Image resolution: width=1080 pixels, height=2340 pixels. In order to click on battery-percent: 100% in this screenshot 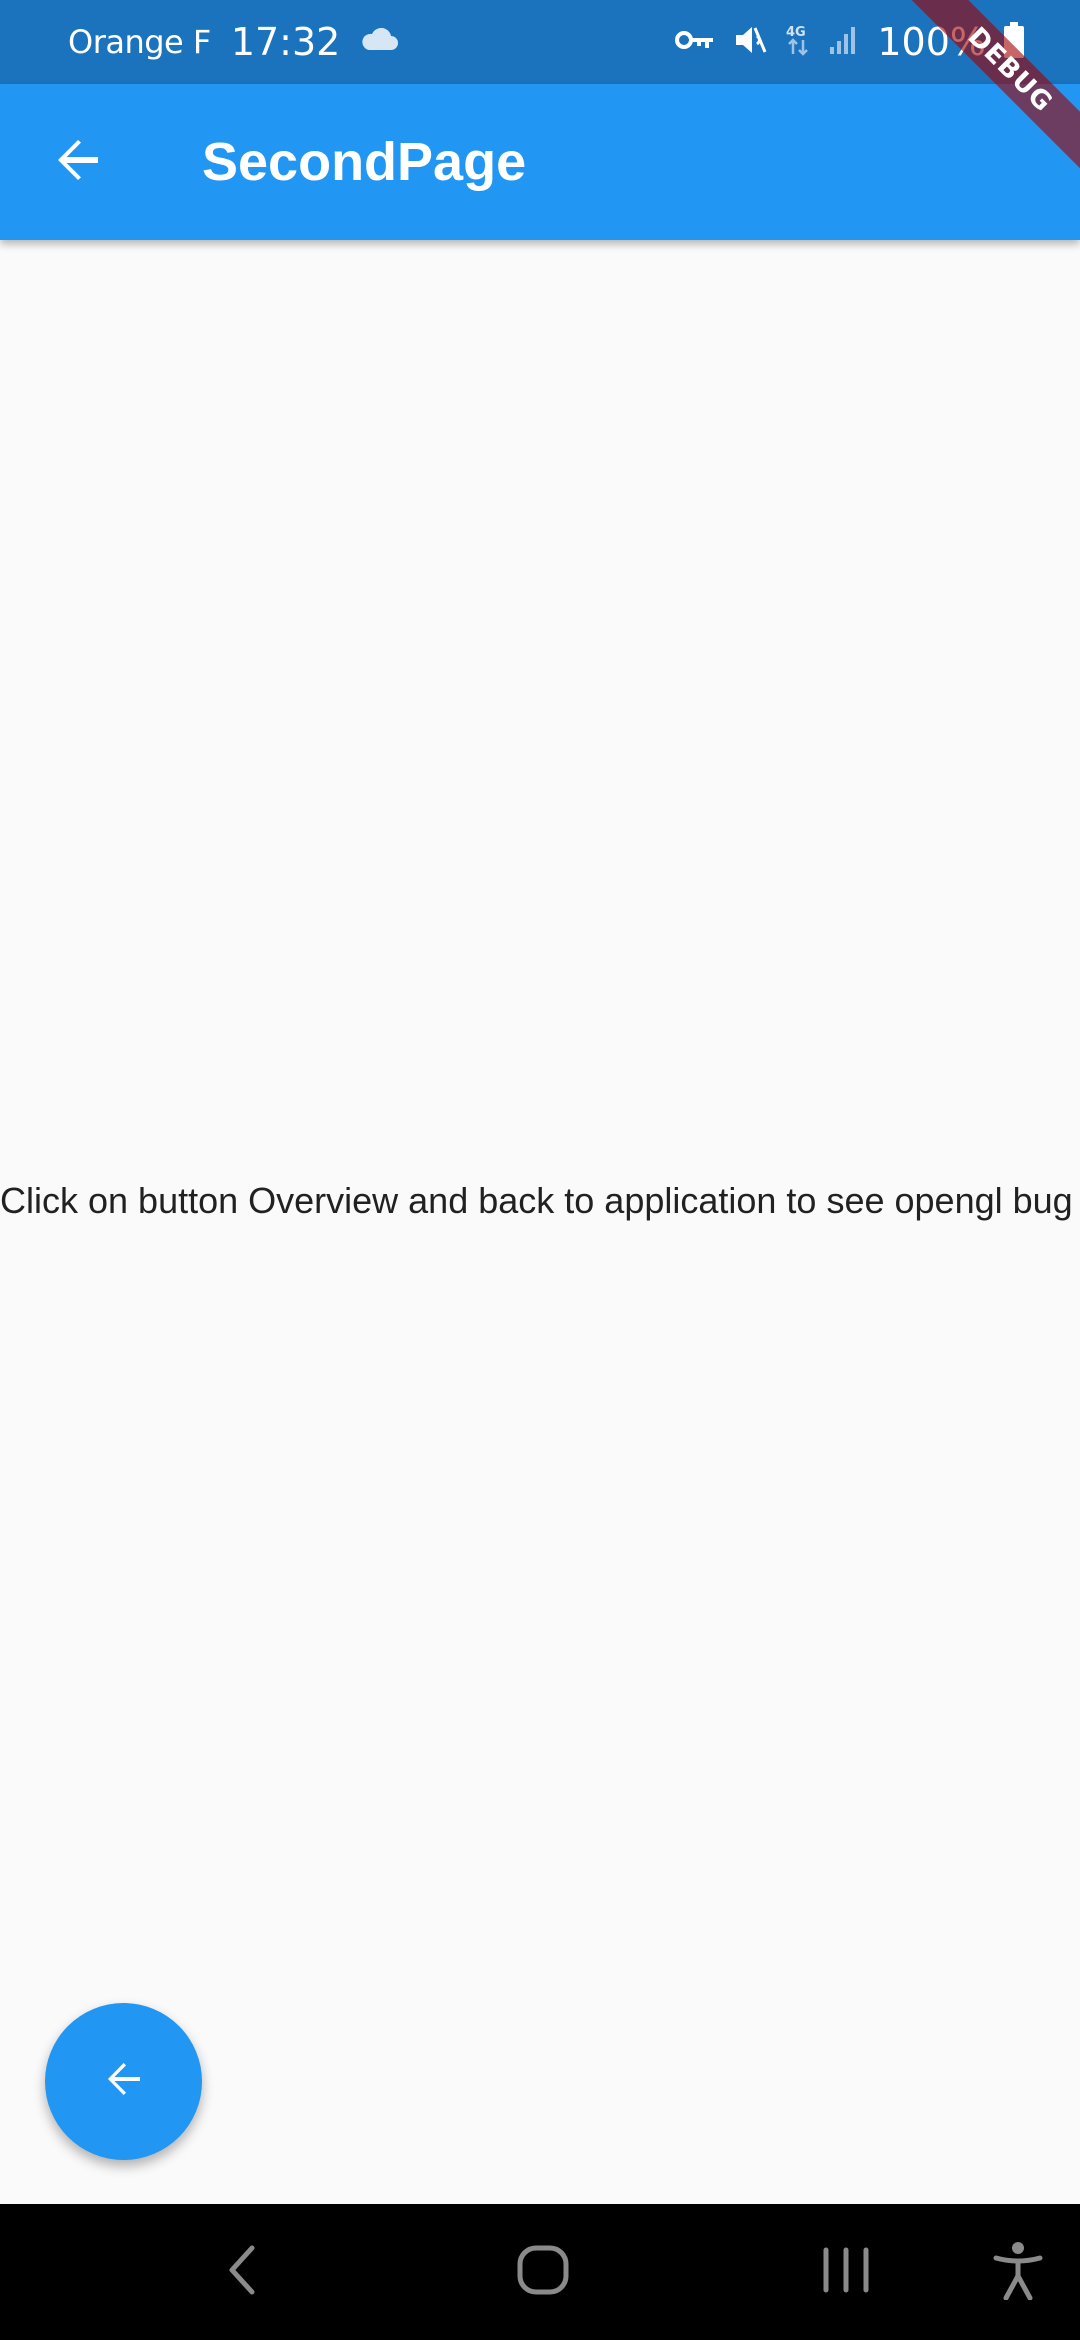, I will do `click(931, 42)`.